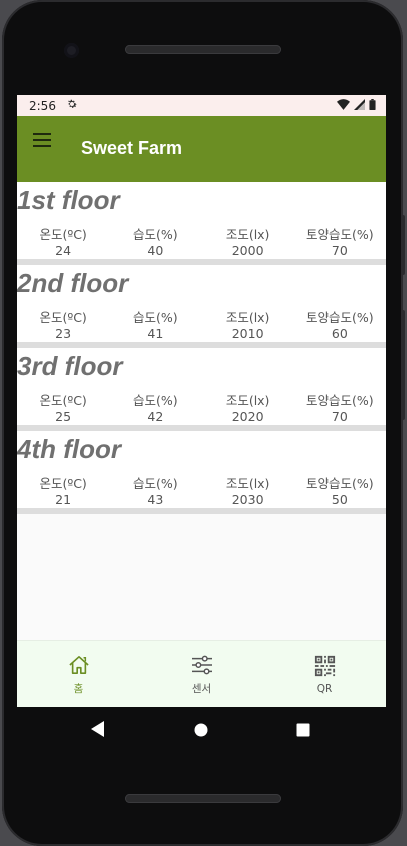  I want to click on floor-title: 2nd floor, so click(73, 283).